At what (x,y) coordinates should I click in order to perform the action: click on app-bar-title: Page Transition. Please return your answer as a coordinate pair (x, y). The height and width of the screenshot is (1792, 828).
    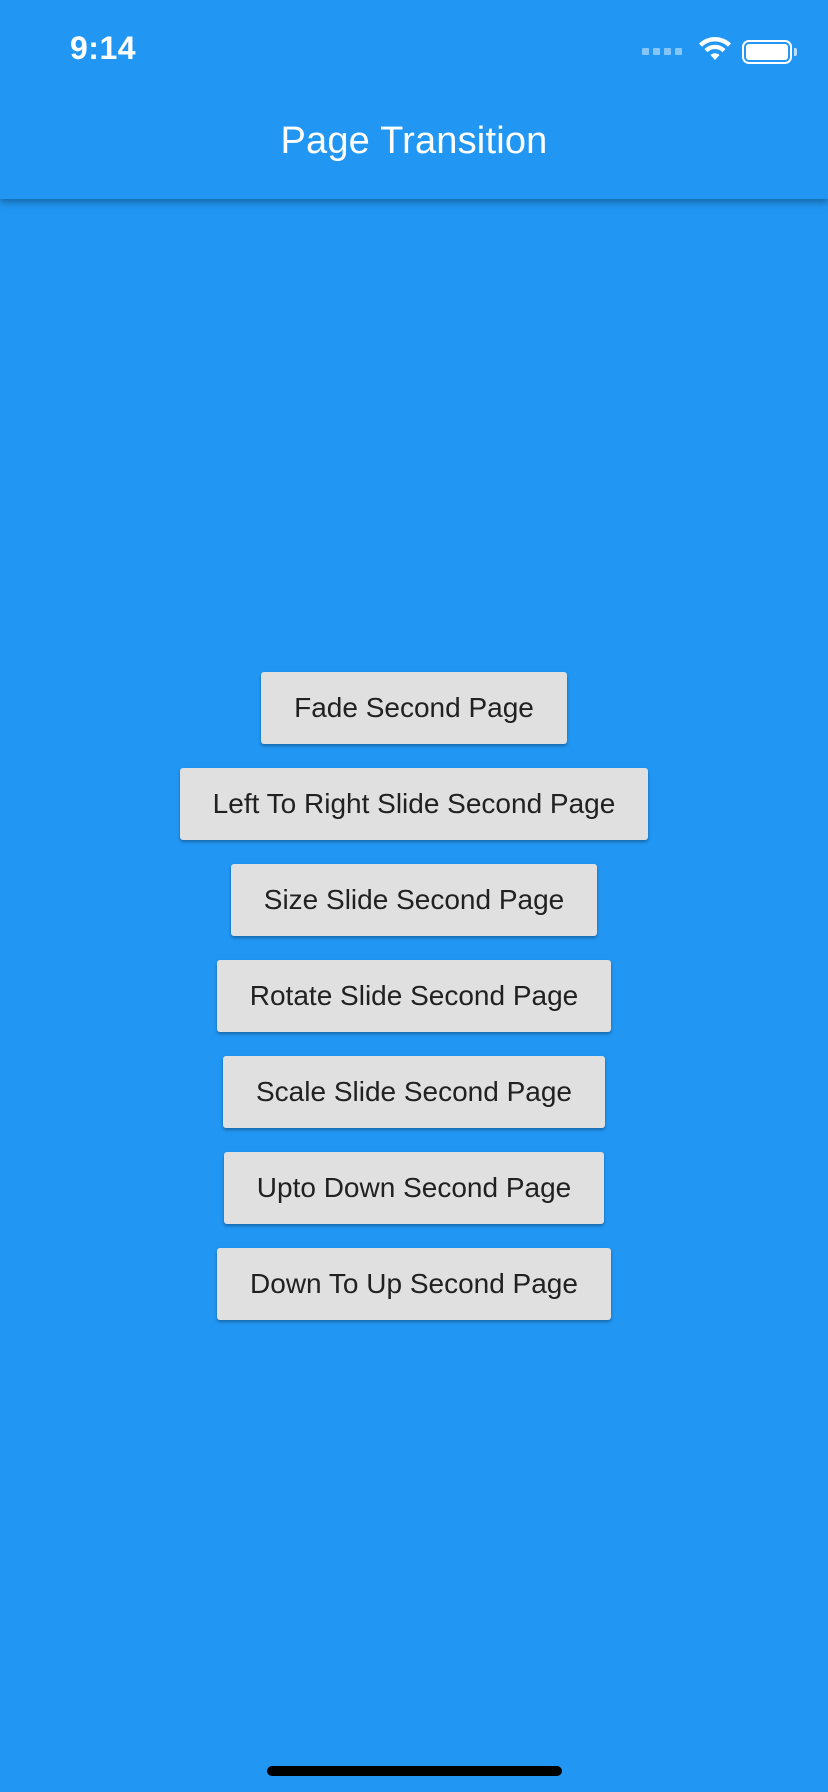
    Looking at the image, I should click on (414, 141).